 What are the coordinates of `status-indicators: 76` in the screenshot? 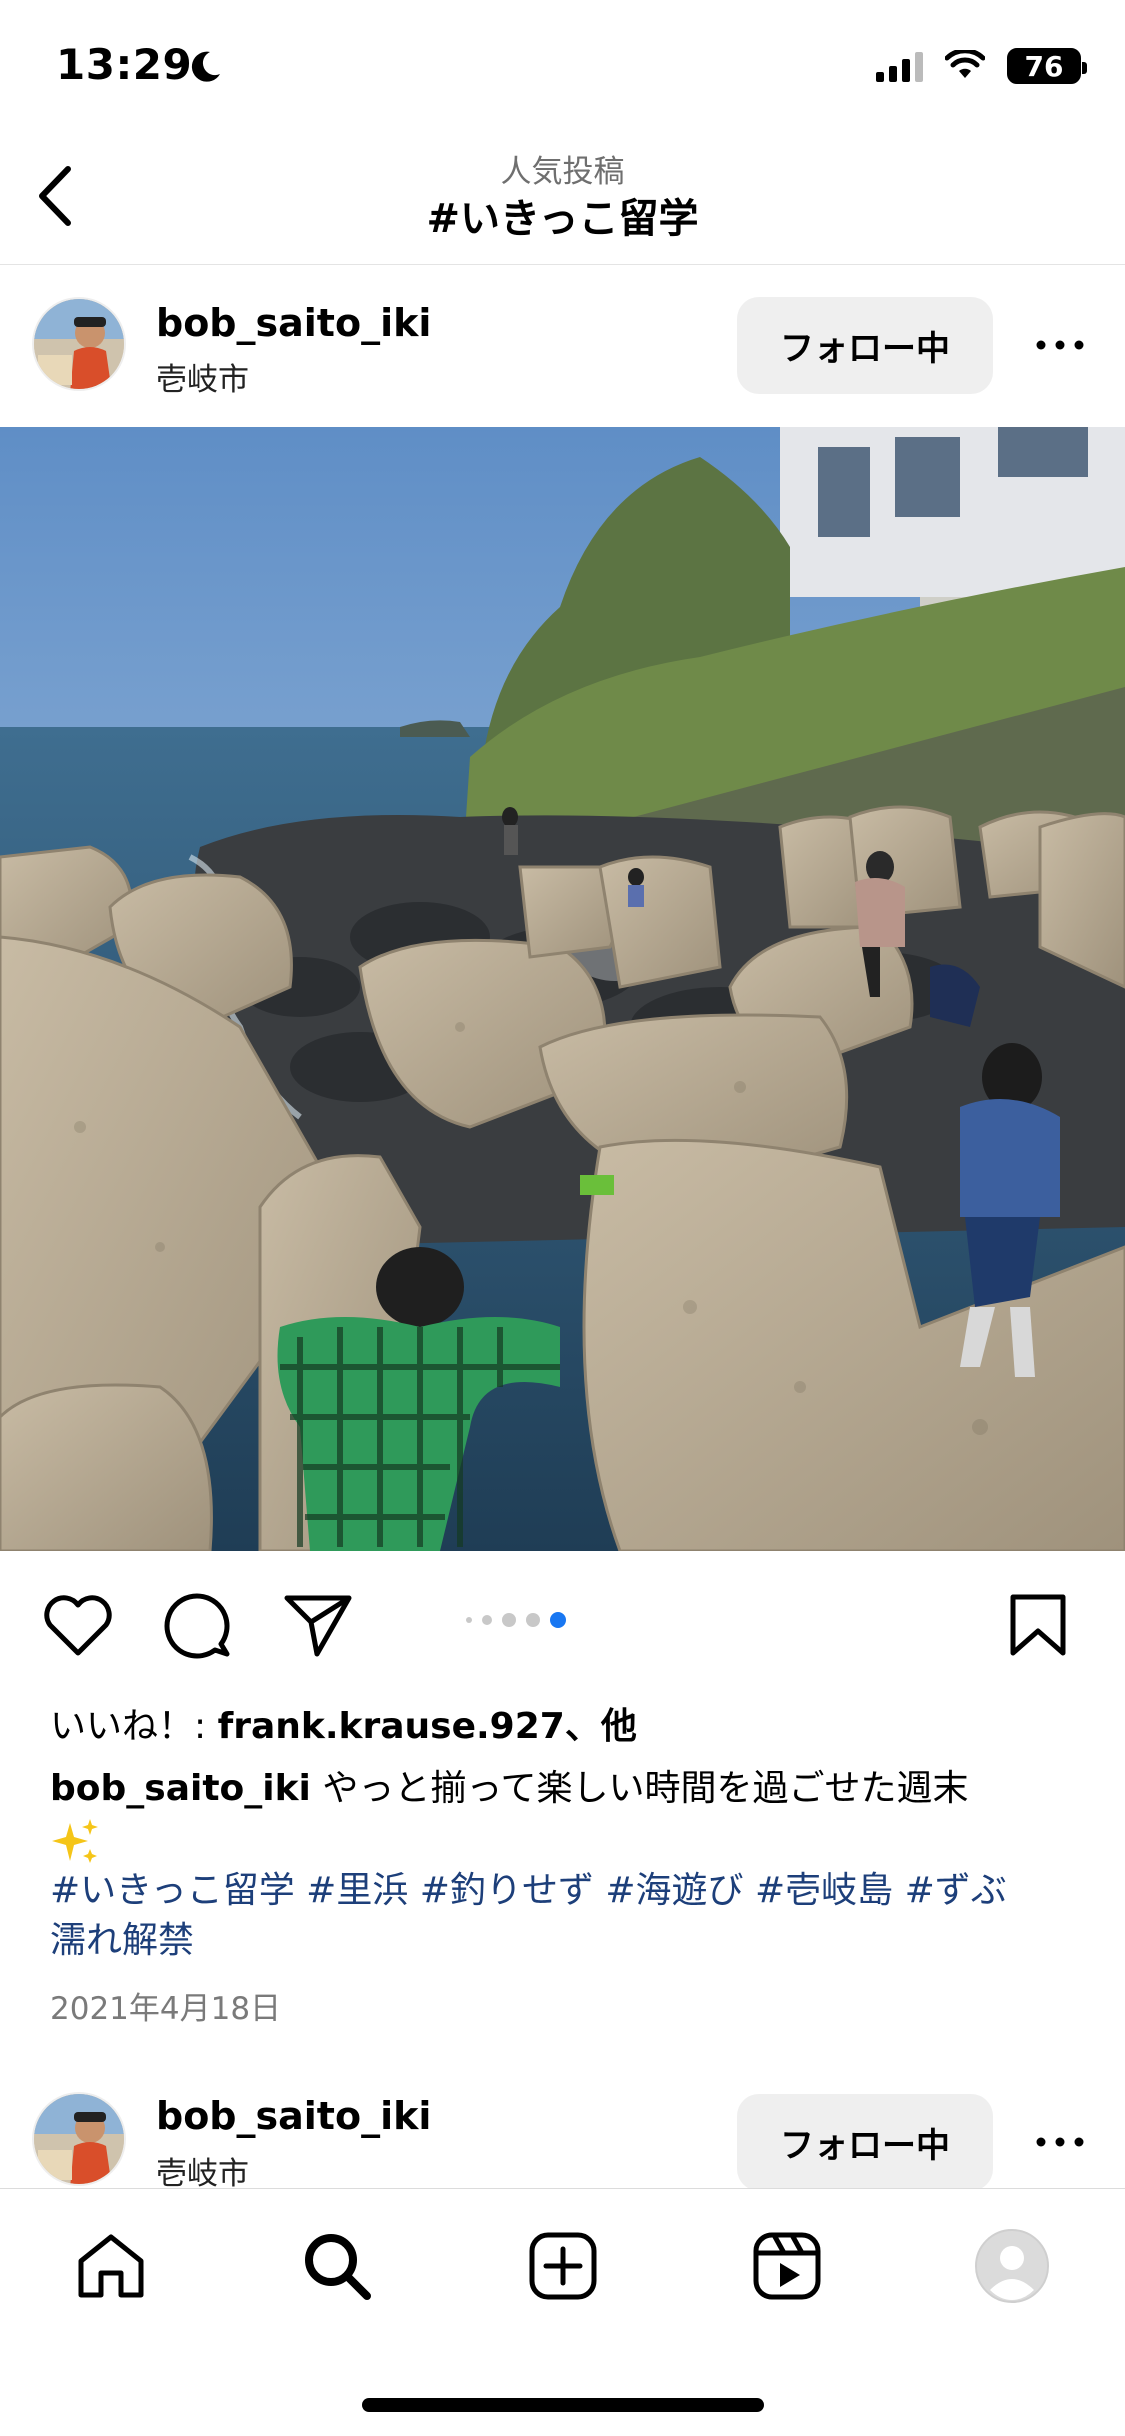 It's located at (981, 66).